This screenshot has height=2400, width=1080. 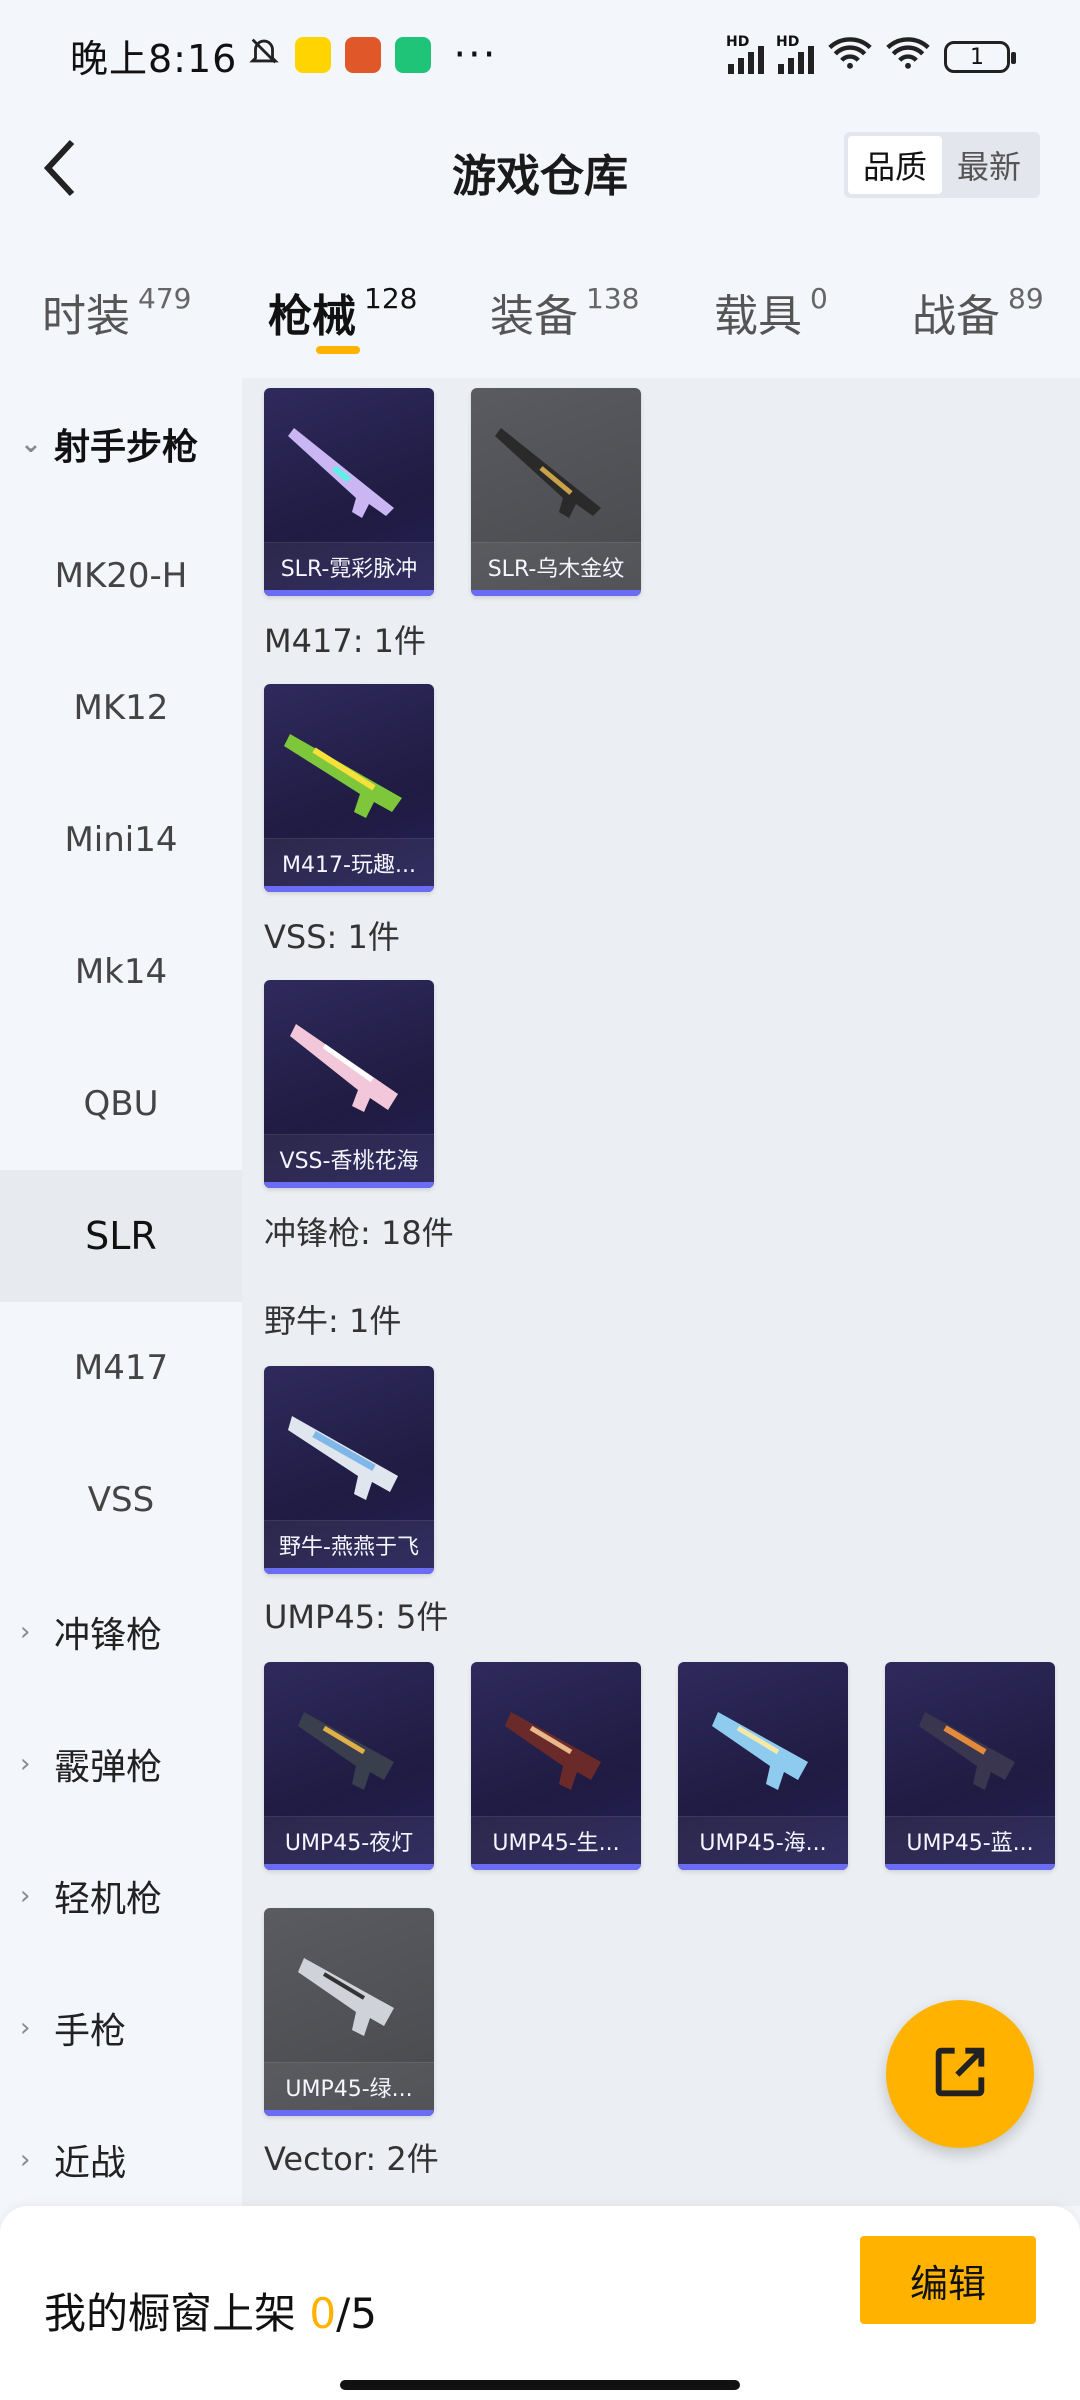 I want to click on section-header-smg: 冲锋枪: 18件, so click(x=359, y=1233).